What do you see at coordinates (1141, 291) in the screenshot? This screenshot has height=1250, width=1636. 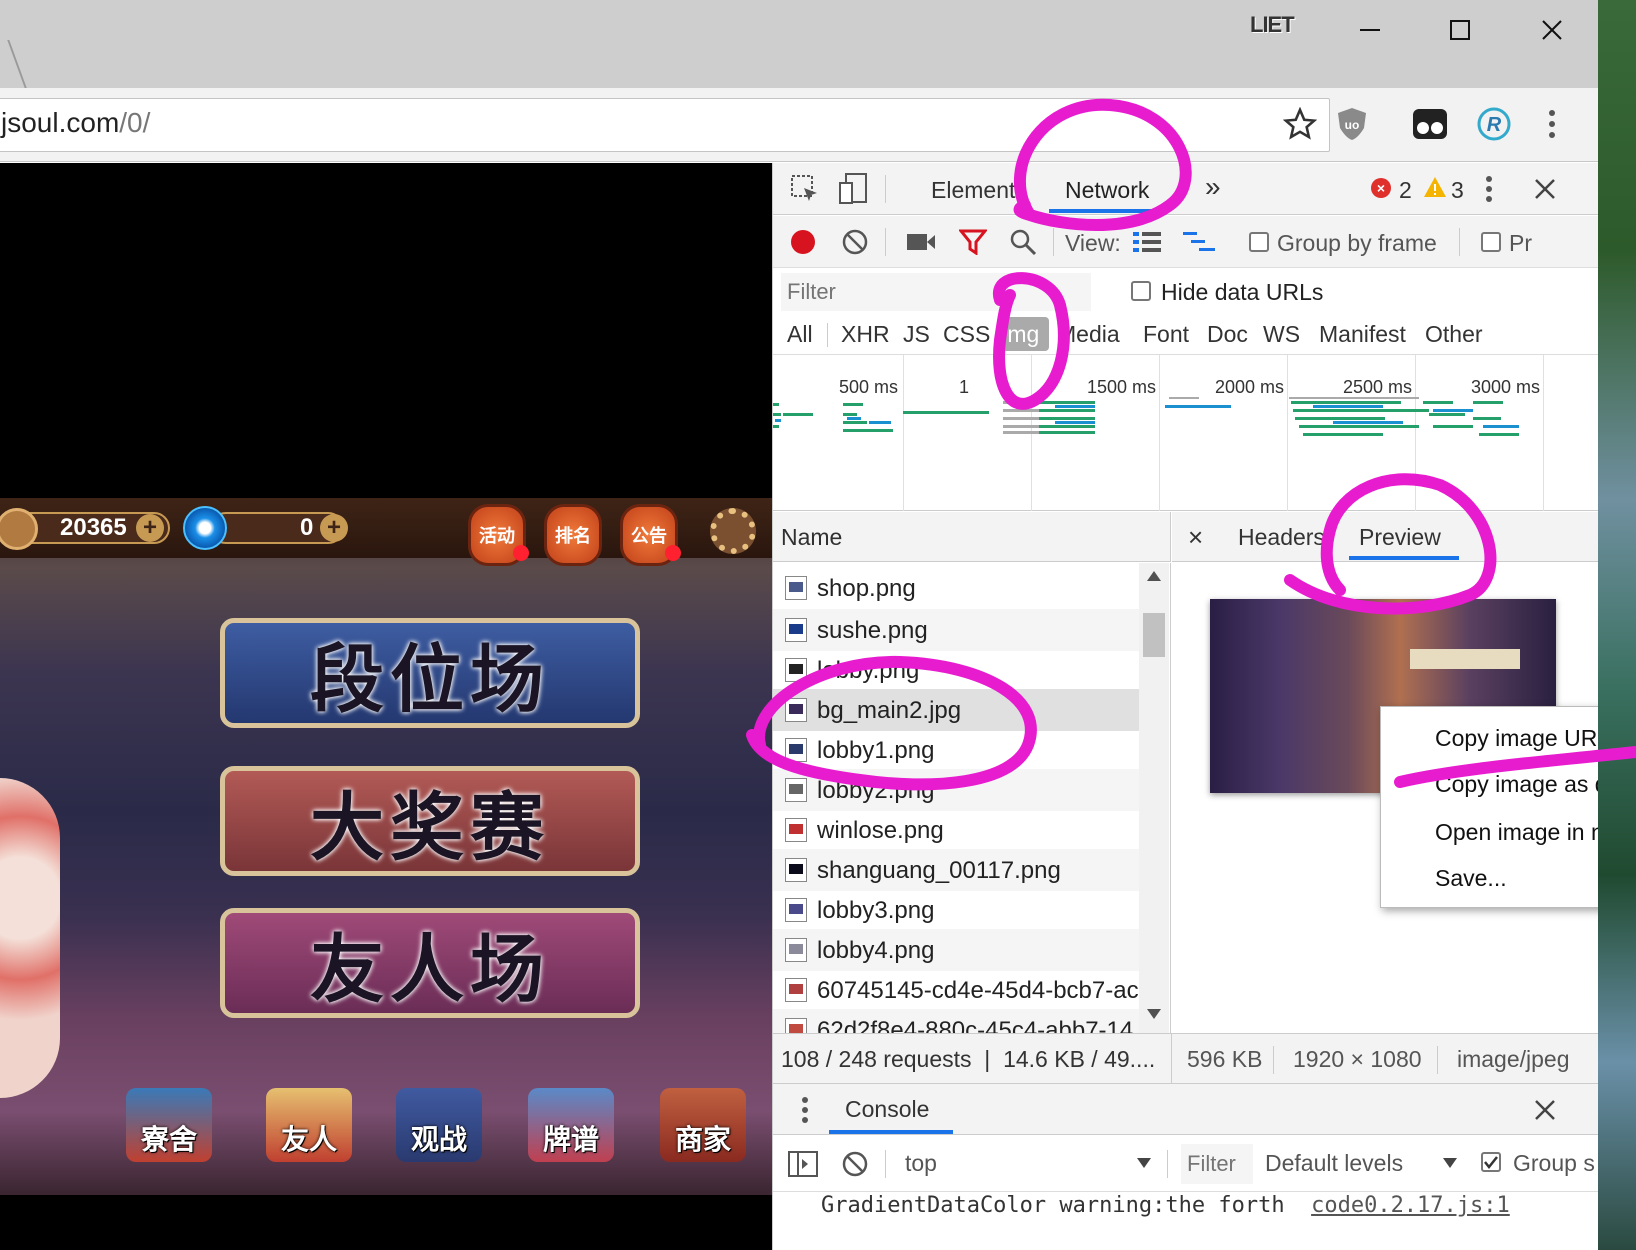 I see `hide-data-urls-checkbox` at bounding box center [1141, 291].